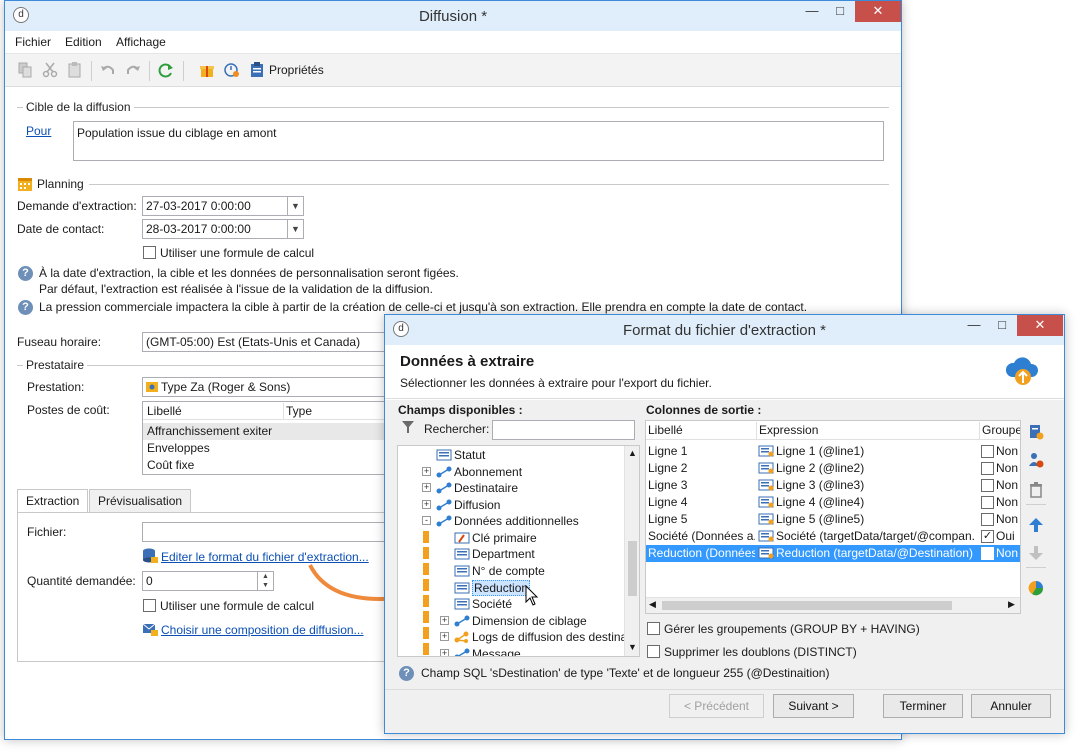 The width and height of the screenshot is (1088, 754). I want to click on cancel-button: Annuler, so click(1011, 706).